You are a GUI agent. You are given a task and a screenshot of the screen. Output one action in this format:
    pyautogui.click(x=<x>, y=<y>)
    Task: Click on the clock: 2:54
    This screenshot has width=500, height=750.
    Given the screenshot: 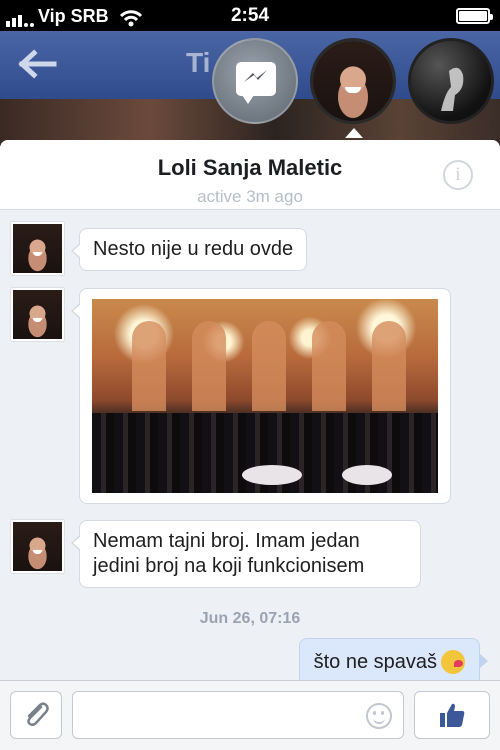 What is the action you would take?
    pyautogui.click(x=250, y=15)
    